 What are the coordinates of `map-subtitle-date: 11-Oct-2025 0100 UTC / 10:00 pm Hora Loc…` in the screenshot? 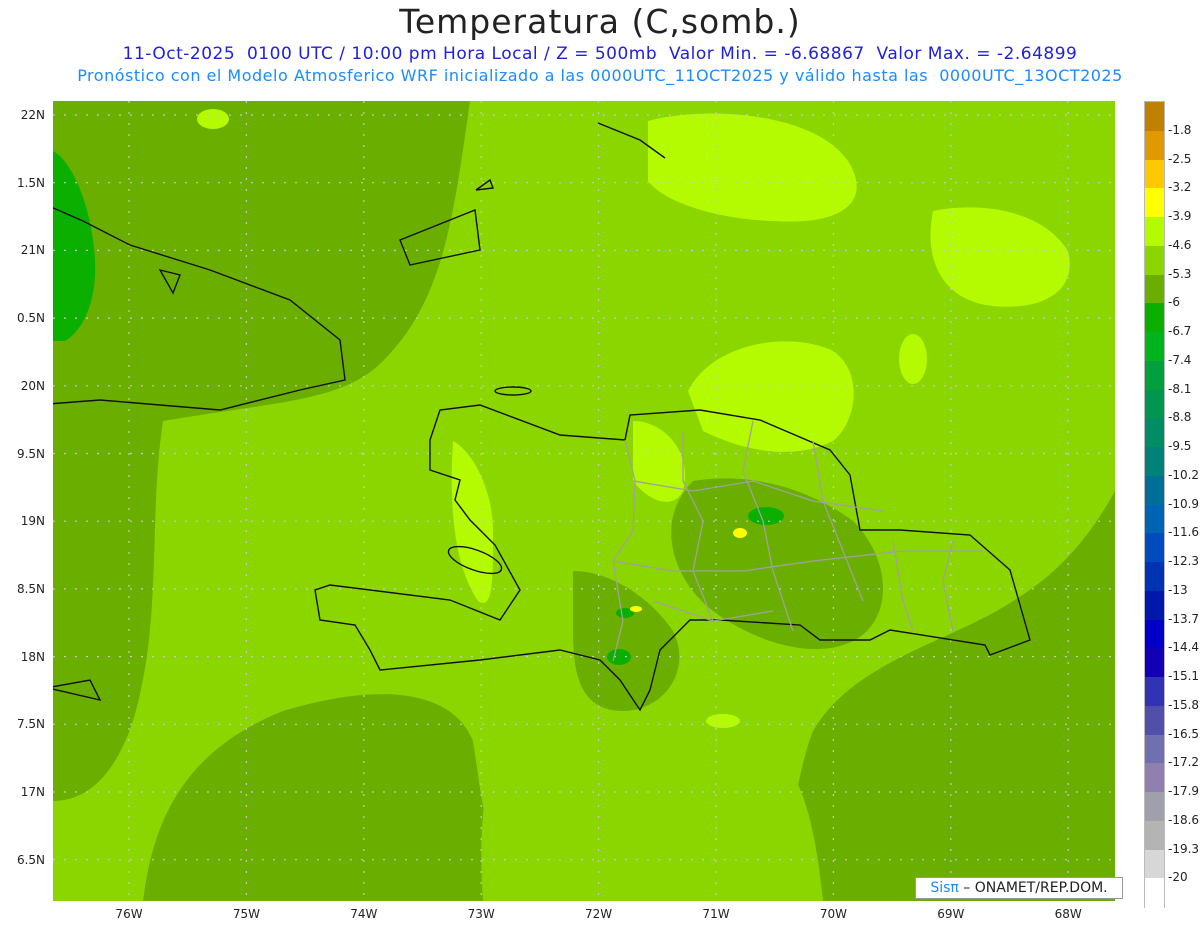 It's located at (600, 54).